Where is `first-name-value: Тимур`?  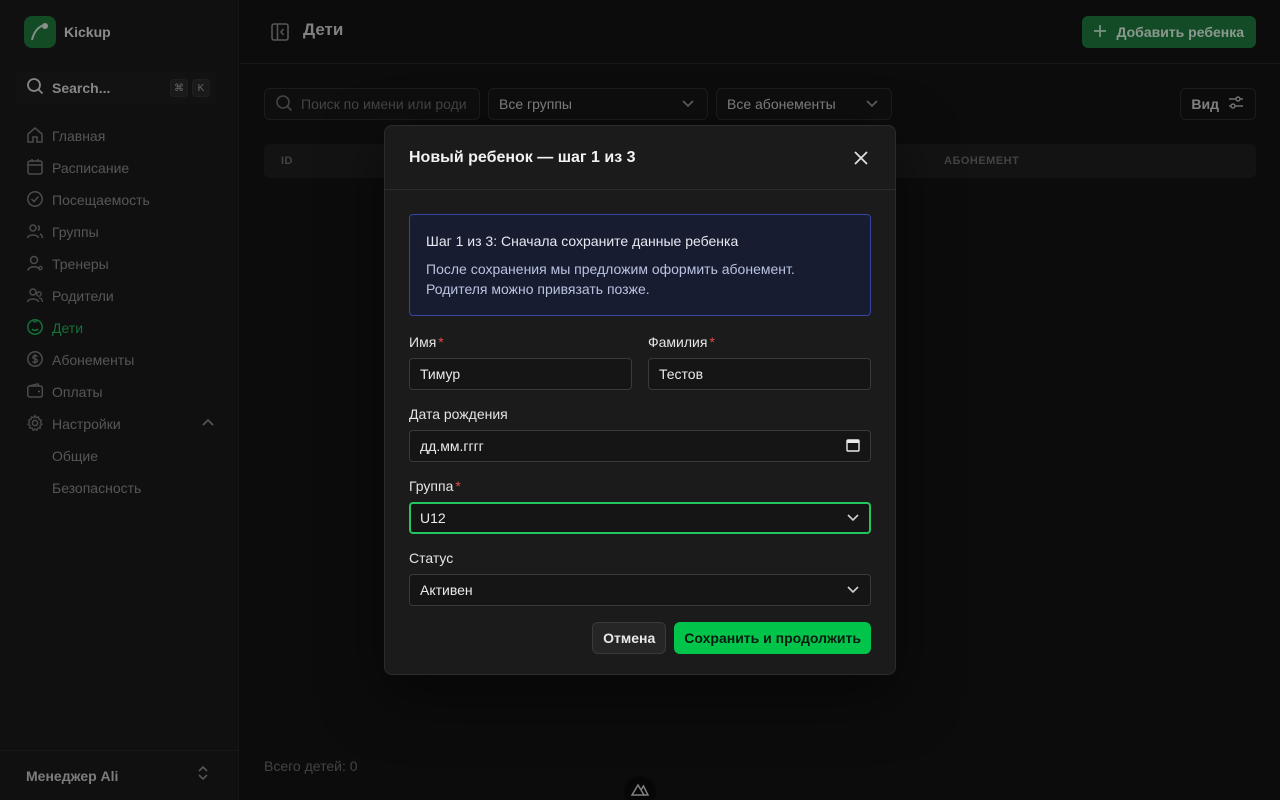 first-name-value: Тимур is located at coordinates (440, 374).